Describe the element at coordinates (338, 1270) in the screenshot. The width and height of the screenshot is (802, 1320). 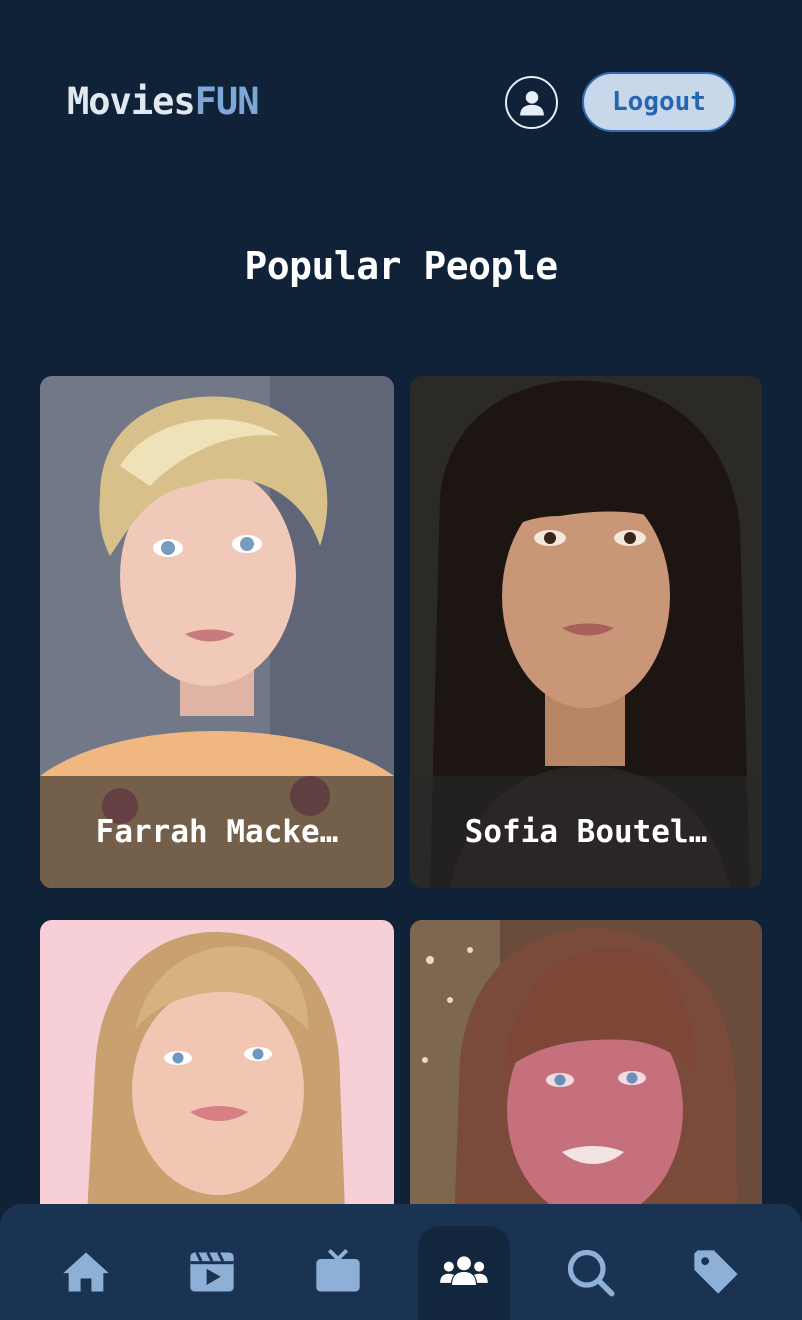
I see `tv-icon` at that location.